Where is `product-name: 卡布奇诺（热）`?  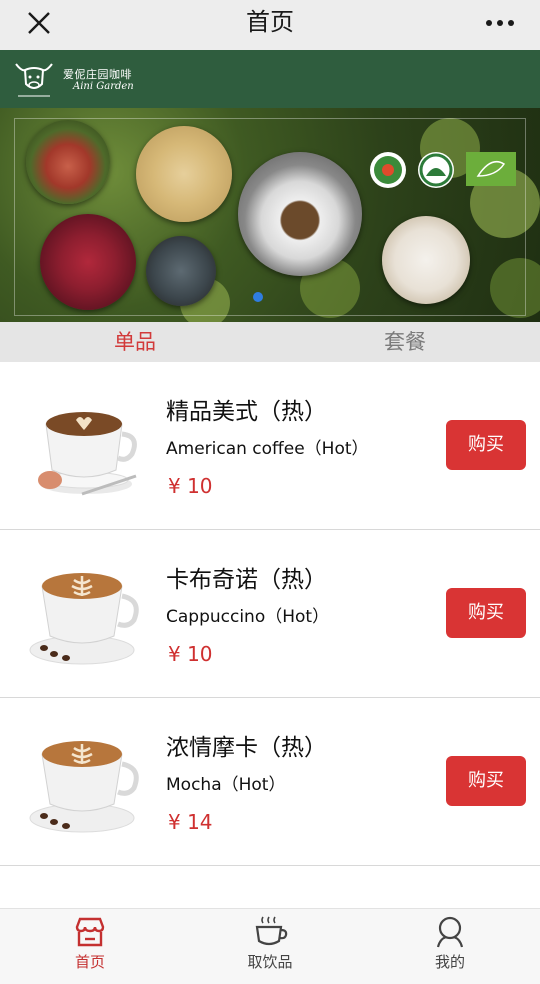
product-name: 卡布奇诺（热） is located at coordinates (246, 580).